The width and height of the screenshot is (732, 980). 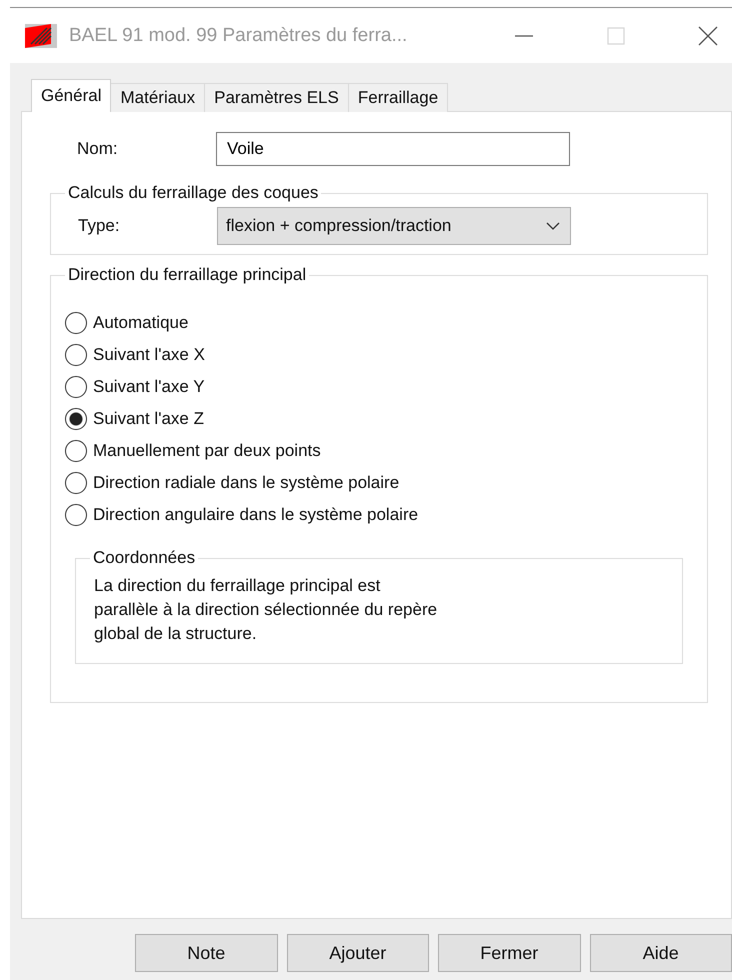 What do you see at coordinates (144, 558) in the screenshot?
I see `group-title: Coordonnées` at bounding box center [144, 558].